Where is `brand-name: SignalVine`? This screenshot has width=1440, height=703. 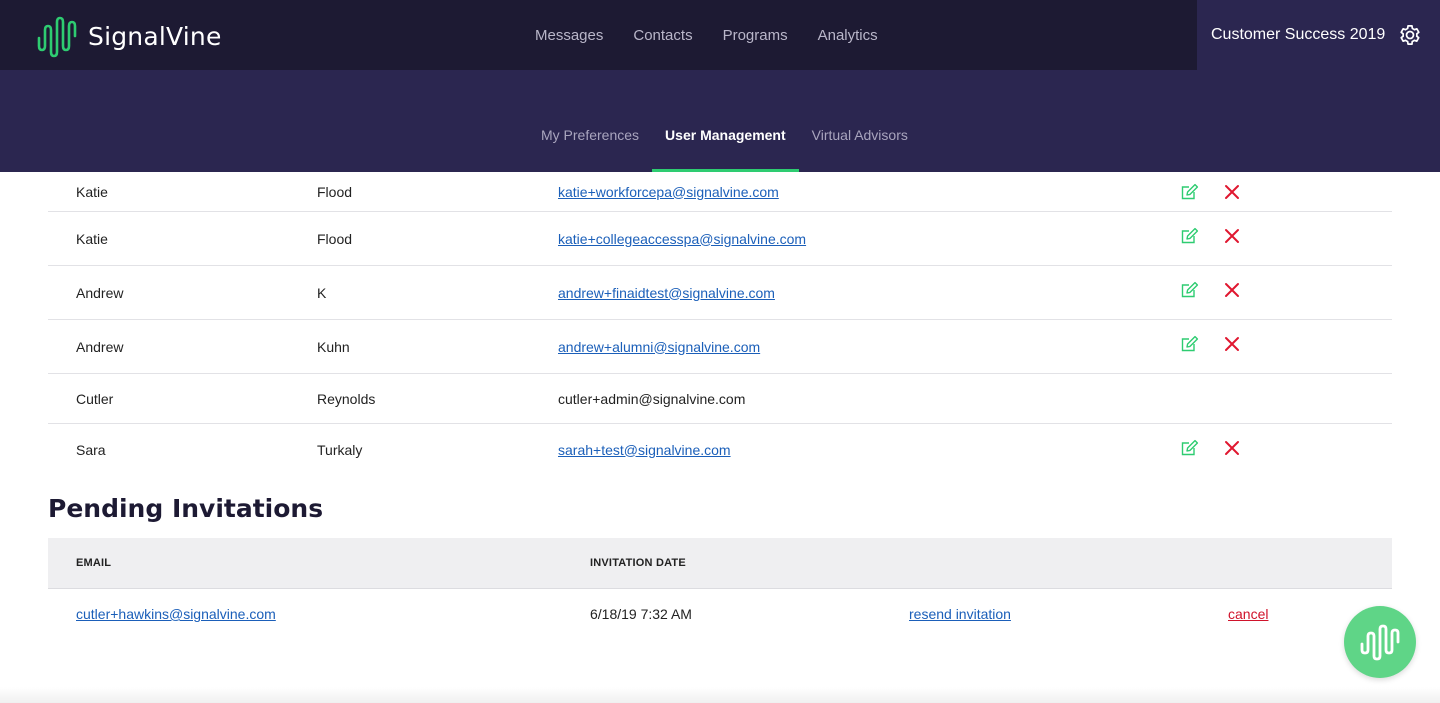
brand-name: SignalVine is located at coordinates (155, 36).